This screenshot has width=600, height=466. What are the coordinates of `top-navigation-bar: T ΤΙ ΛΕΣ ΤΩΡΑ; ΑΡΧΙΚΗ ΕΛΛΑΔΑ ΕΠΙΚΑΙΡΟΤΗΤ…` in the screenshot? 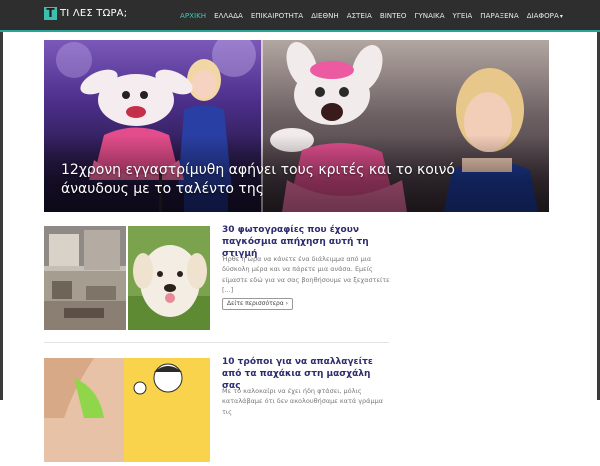 It's located at (300, 16).